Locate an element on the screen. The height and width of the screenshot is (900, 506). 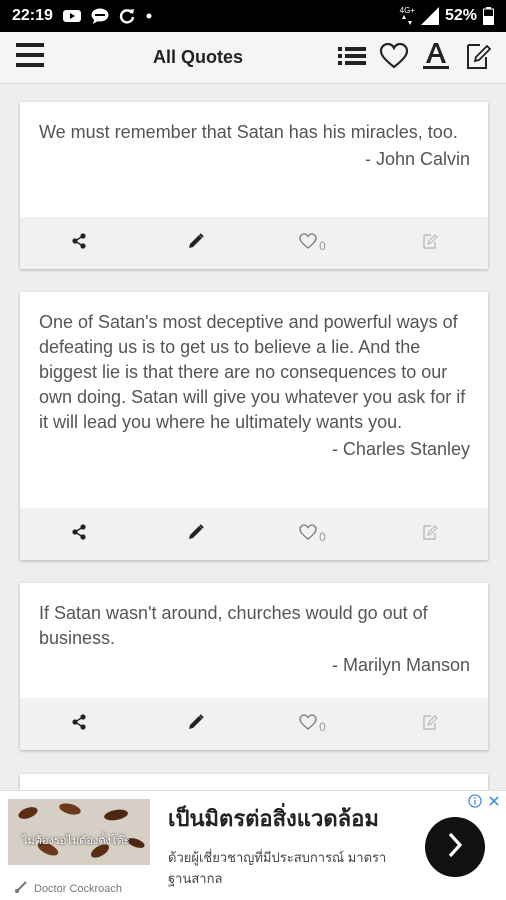
app-bar: All Quotes is located at coordinates (253, 58).